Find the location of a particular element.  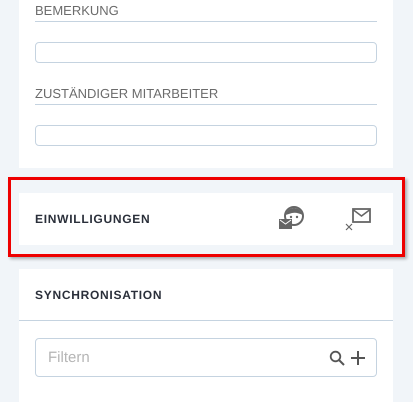

field-label: BEMERKUNG is located at coordinates (77, 10).